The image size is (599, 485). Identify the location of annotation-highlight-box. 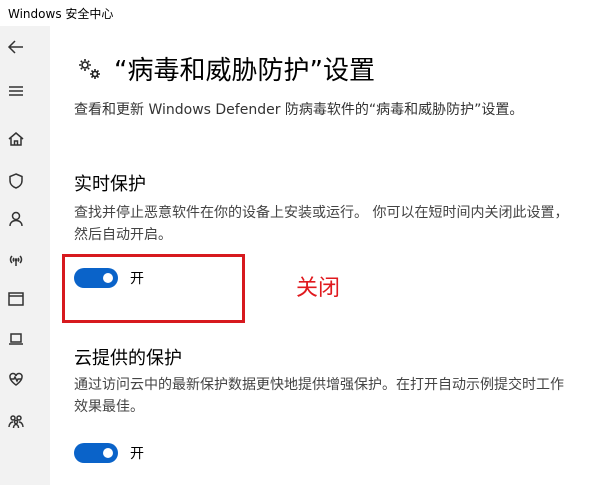
(153, 288).